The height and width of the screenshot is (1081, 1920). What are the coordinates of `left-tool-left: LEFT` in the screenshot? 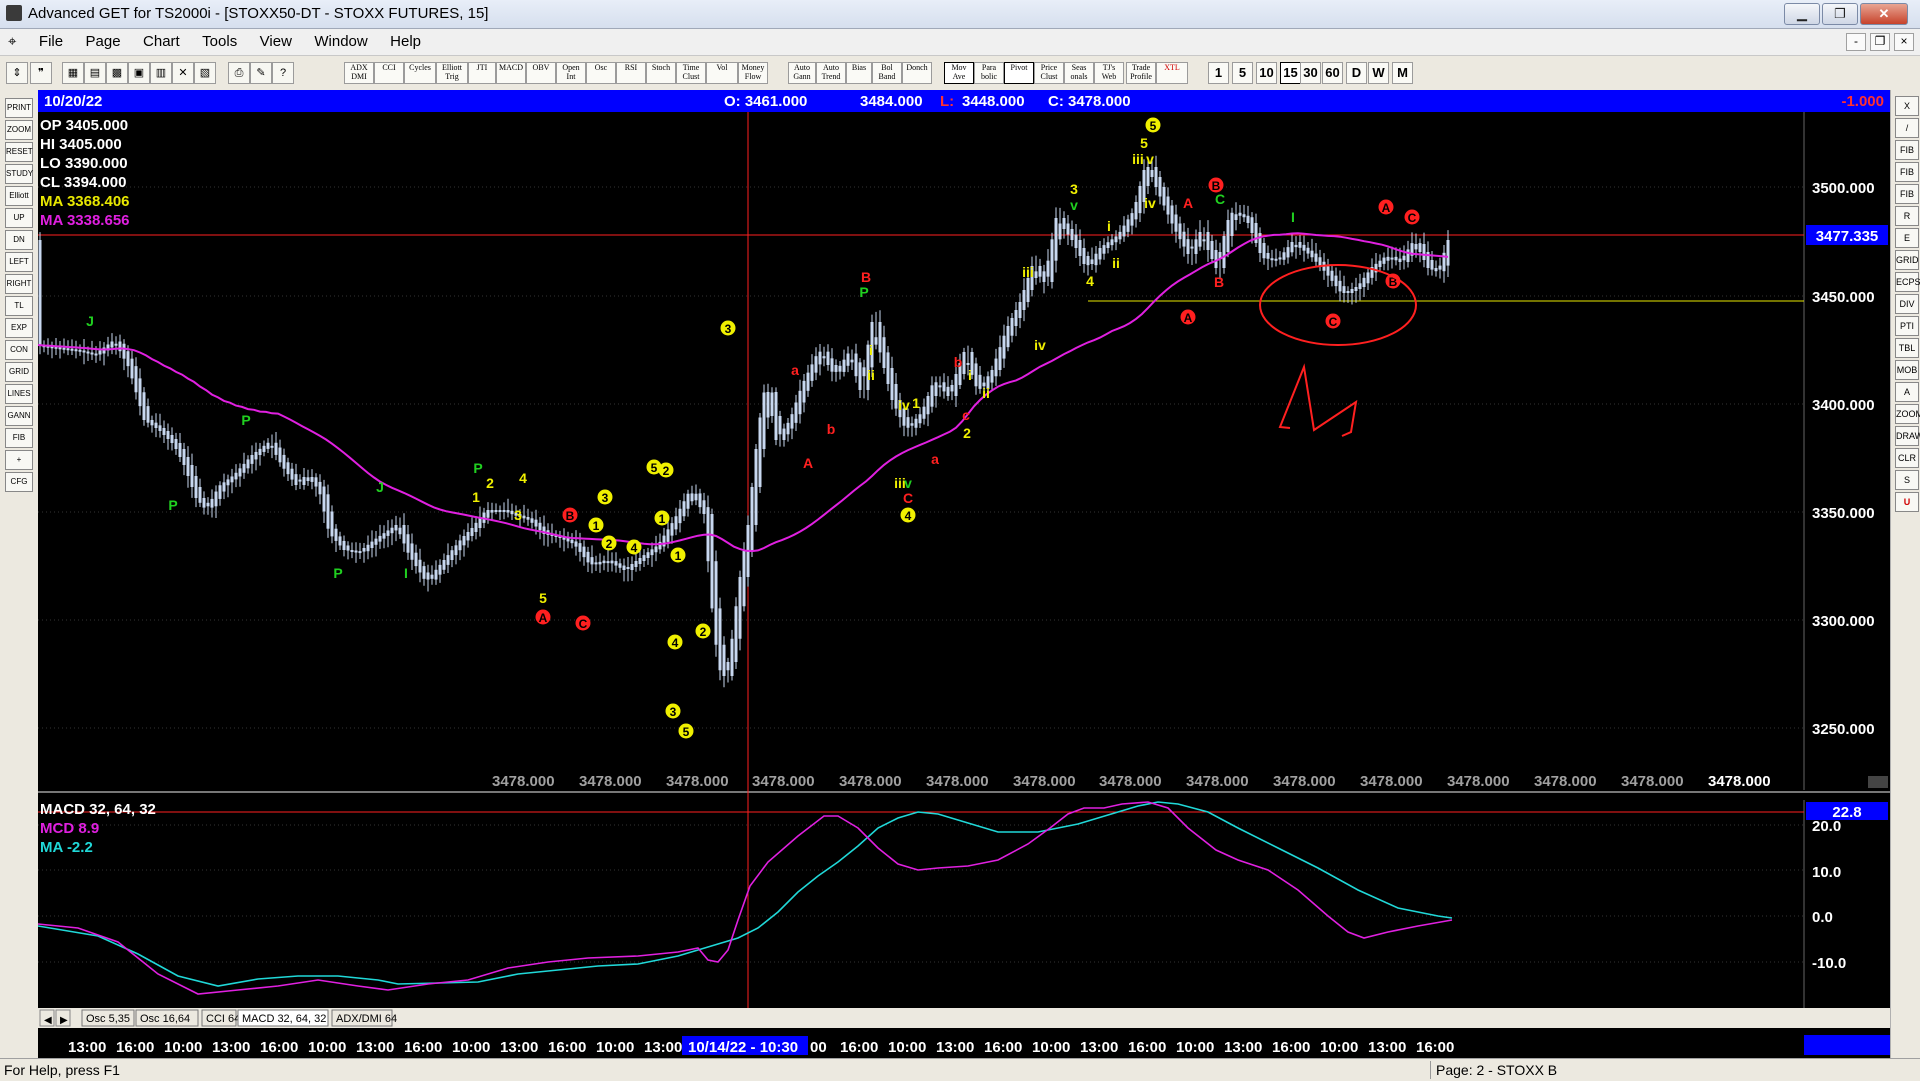 It's located at (19, 262).